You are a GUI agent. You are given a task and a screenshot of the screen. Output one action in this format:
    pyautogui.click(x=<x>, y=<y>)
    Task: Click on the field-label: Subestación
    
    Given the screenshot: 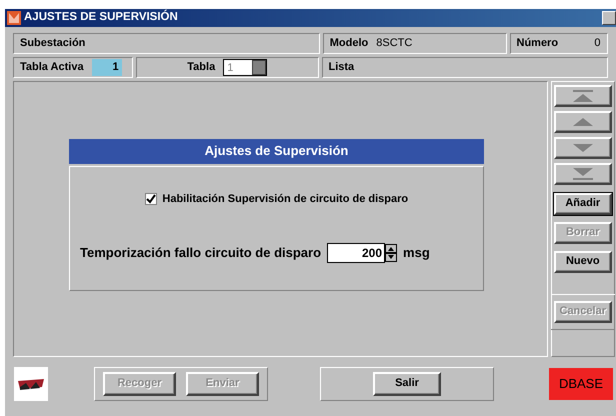 What is the action you would take?
    pyautogui.click(x=53, y=44)
    